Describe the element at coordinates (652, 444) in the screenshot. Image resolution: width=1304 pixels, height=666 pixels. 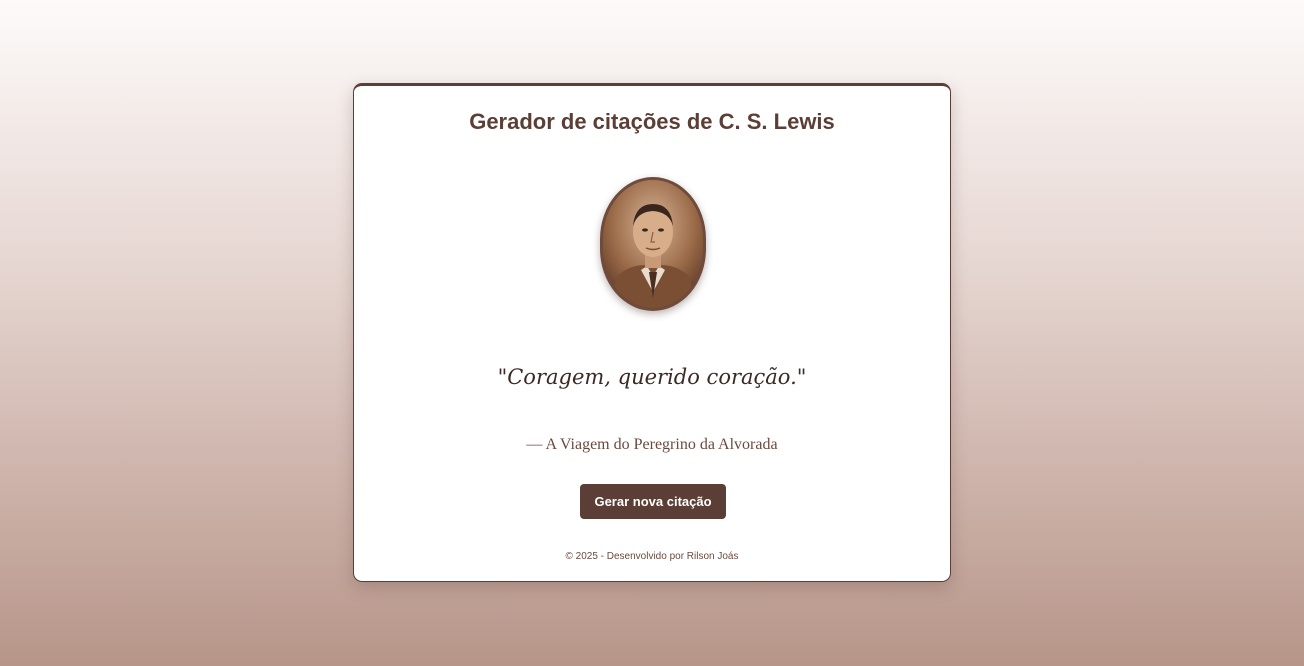
I see `quote-source: — A Viagem do Peregrino da Alvorada` at that location.